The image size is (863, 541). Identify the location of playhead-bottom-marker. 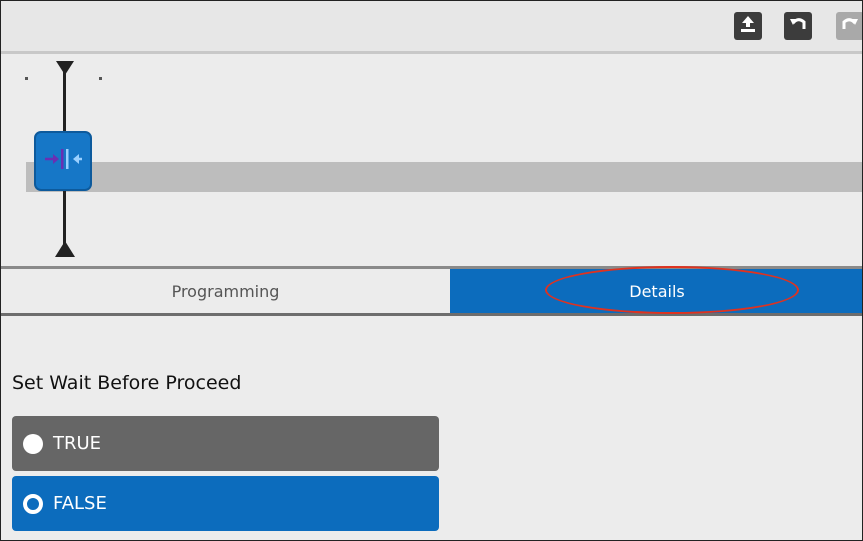
(65, 249).